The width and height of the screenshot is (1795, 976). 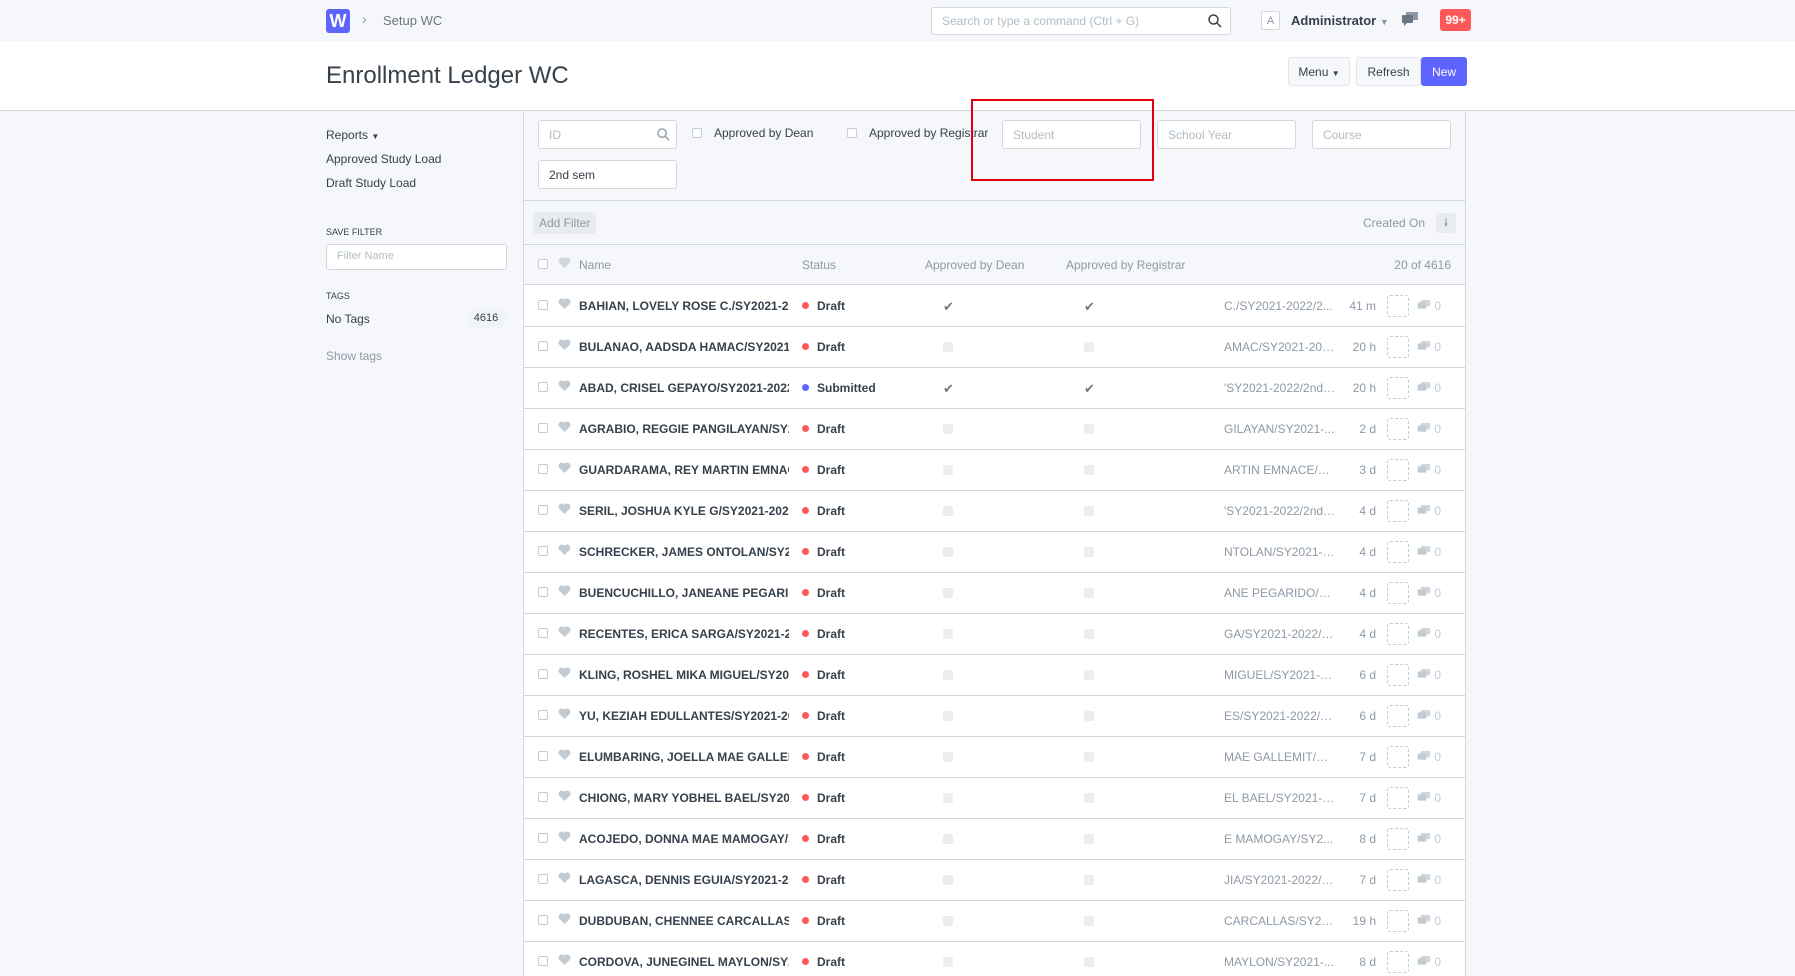 What do you see at coordinates (1319, 71) in the screenshot?
I see `menu-button: Menu ▼` at bounding box center [1319, 71].